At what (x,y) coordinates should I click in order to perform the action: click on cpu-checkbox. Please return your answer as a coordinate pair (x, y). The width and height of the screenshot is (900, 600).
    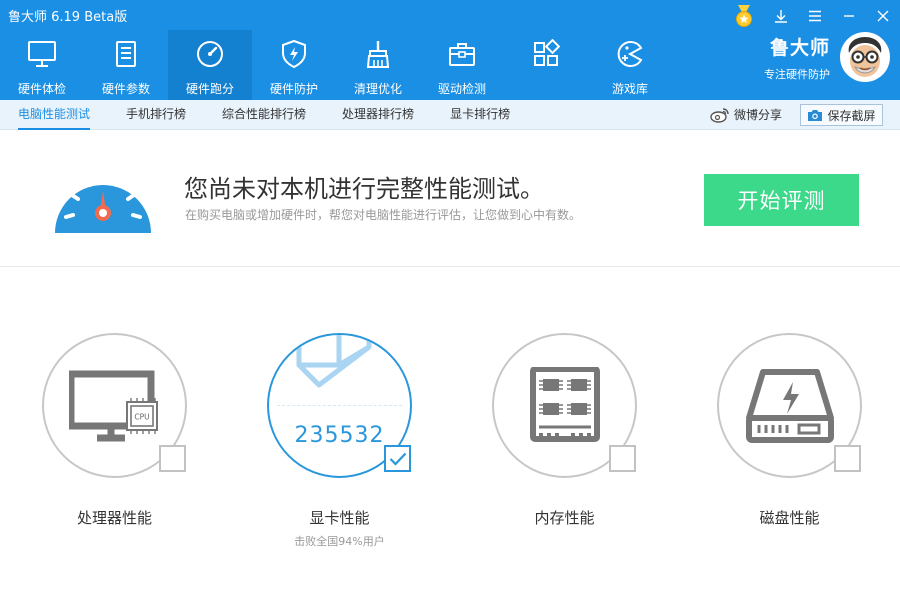
    Looking at the image, I should click on (172, 458).